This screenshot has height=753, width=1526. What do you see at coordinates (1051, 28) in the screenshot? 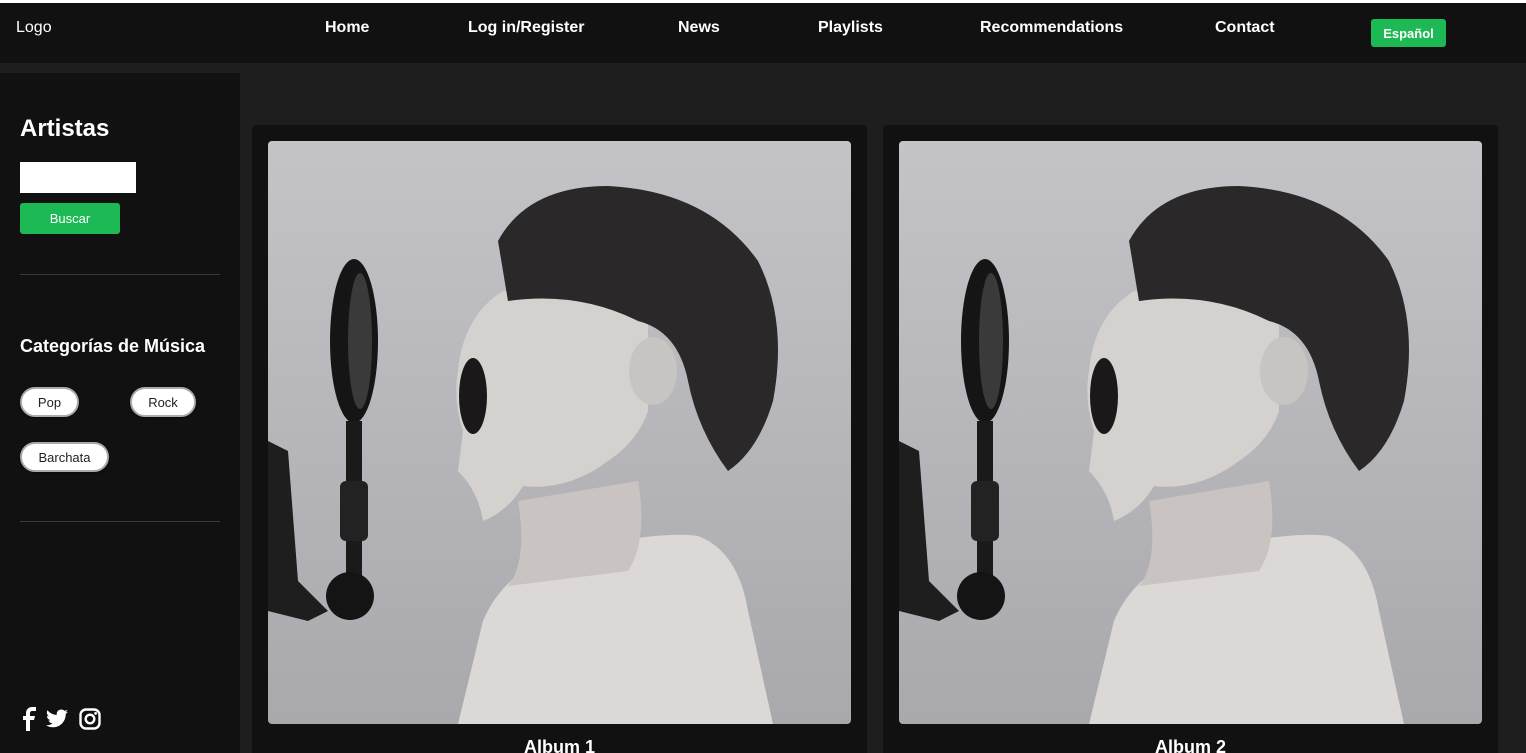
I see `nav-recommendations: Recommendations` at bounding box center [1051, 28].